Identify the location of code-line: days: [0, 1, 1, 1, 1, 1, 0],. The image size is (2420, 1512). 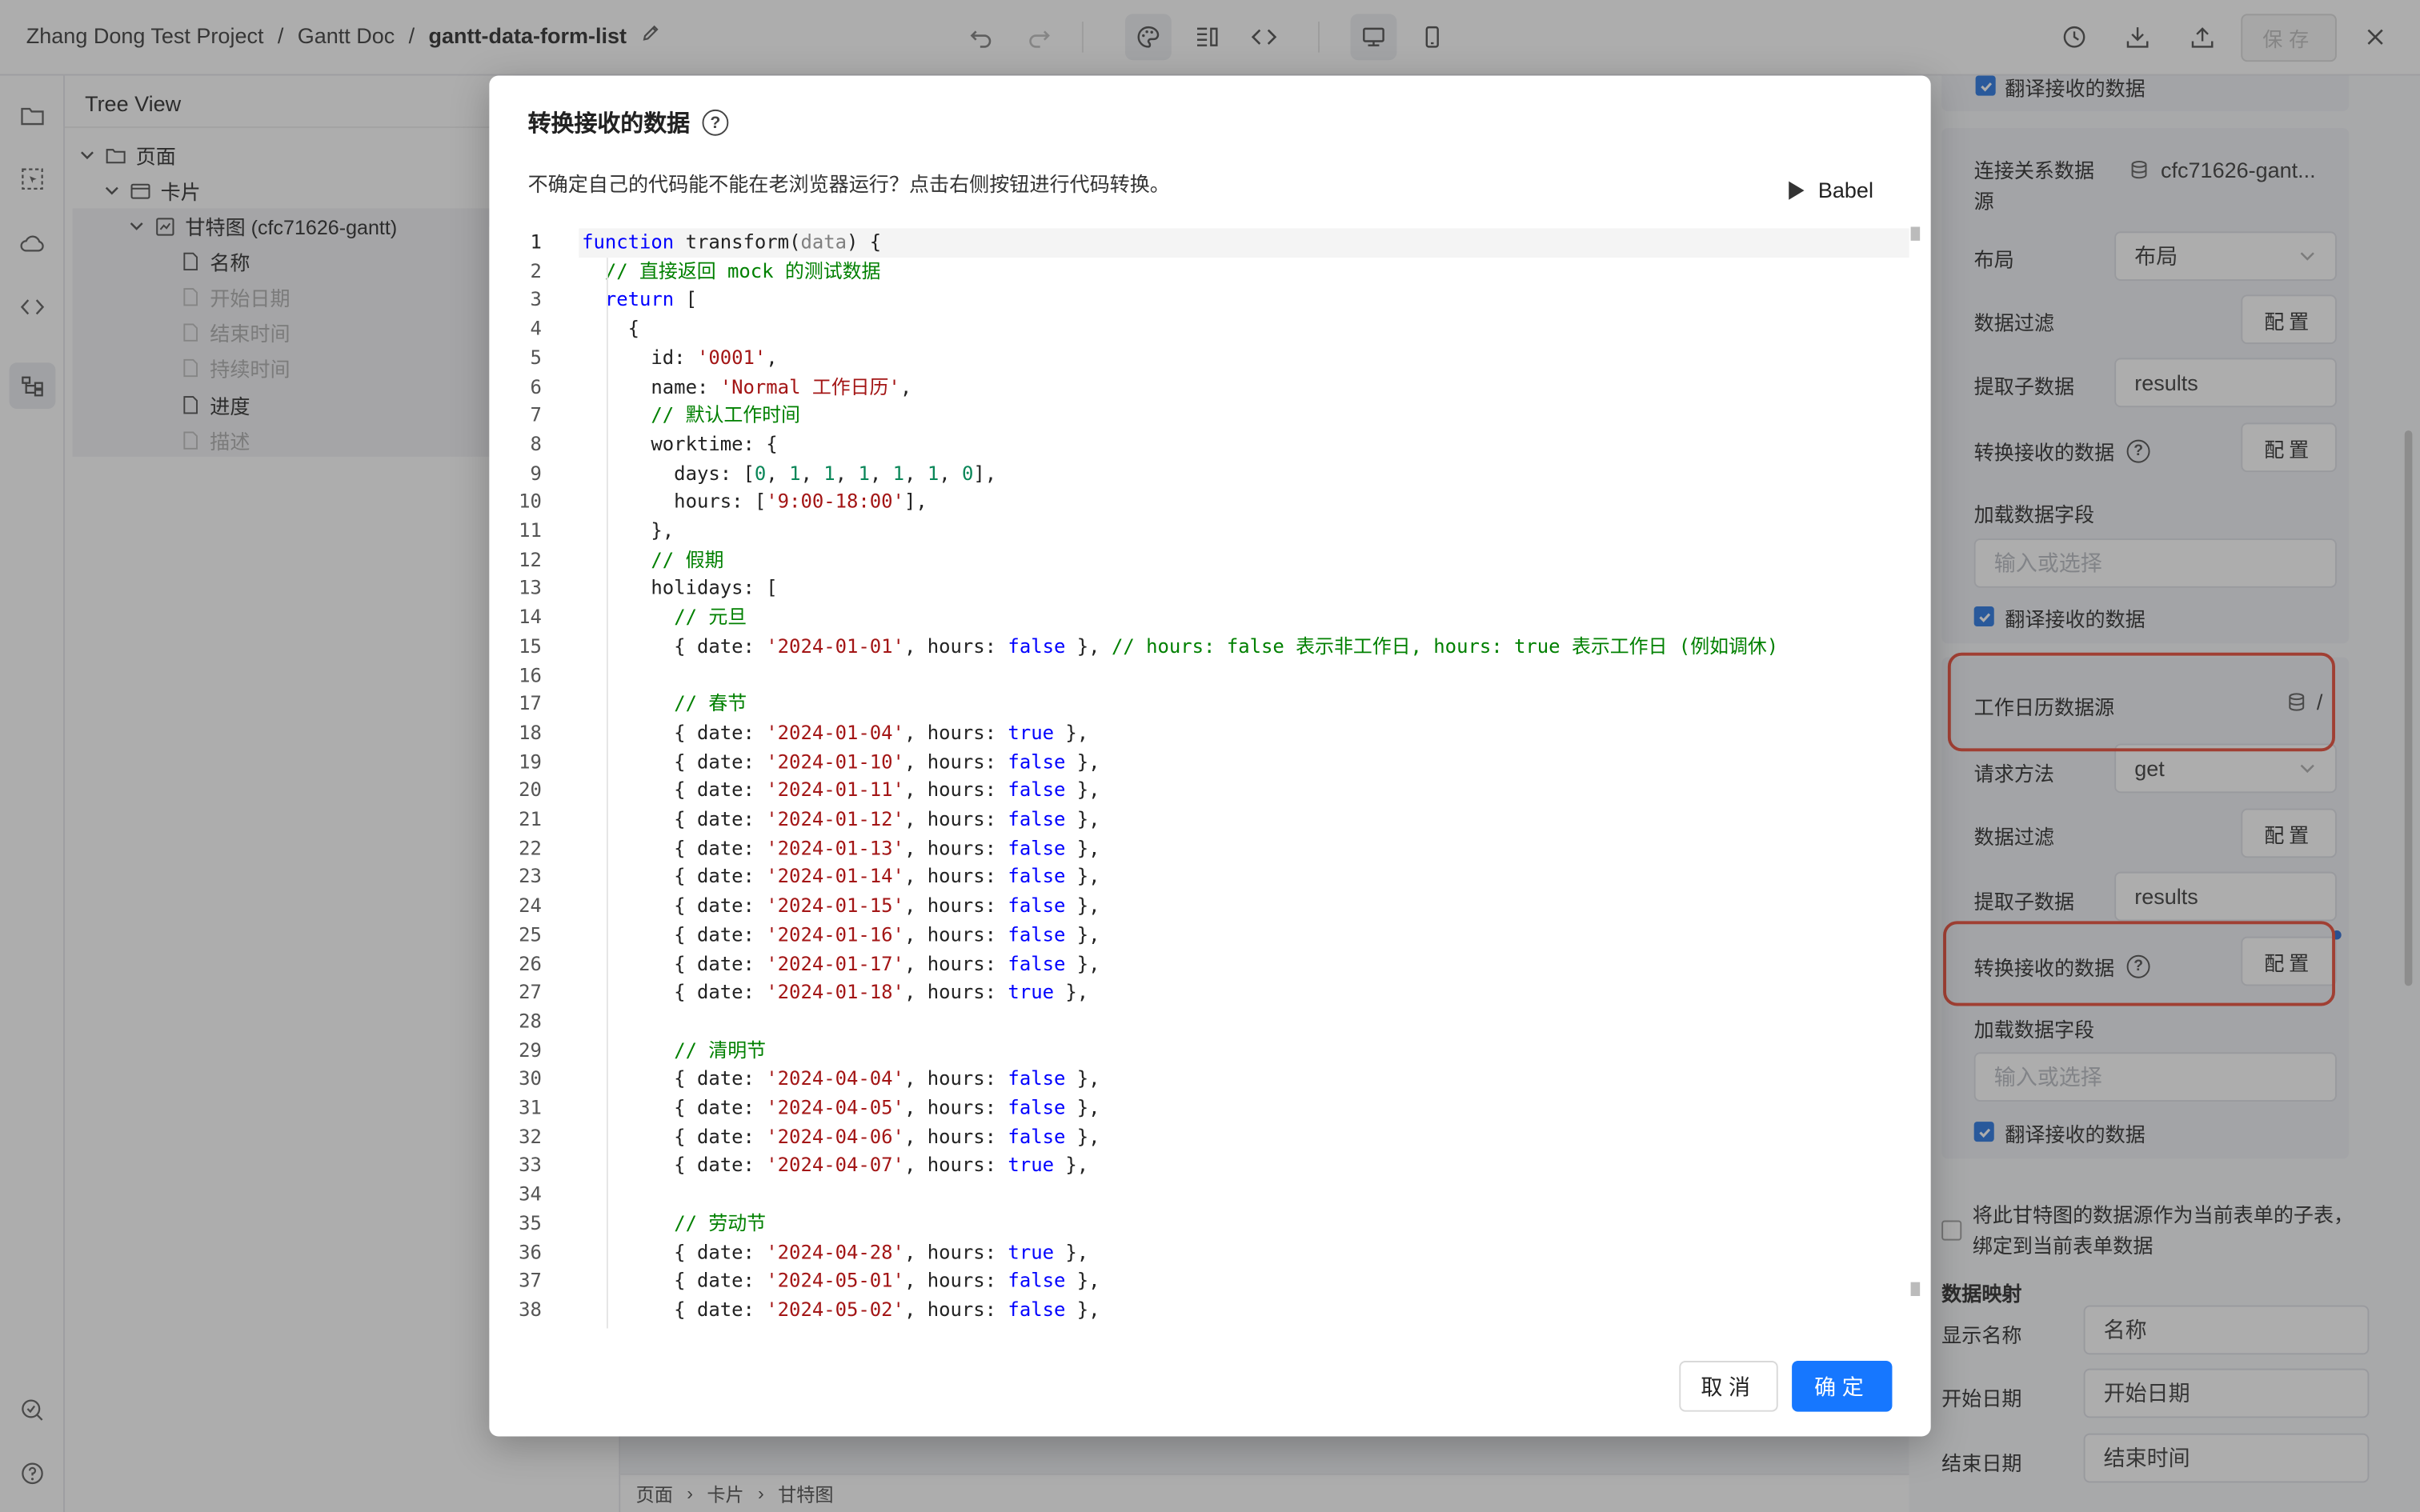
(789, 472).